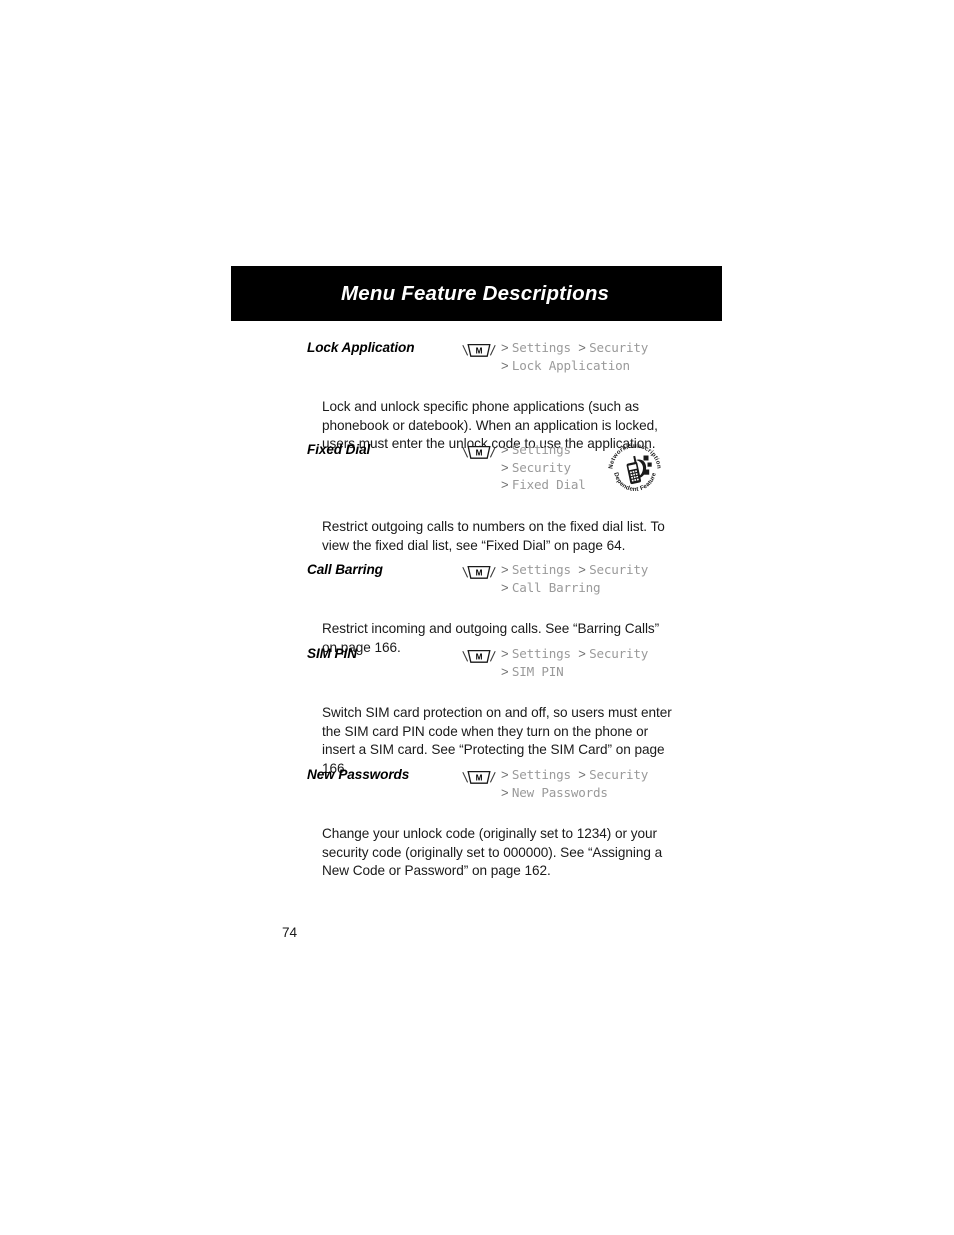 Image resolution: width=954 pixels, height=1235 pixels. I want to click on menu-path-segment: SIM PIN, so click(537, 671).